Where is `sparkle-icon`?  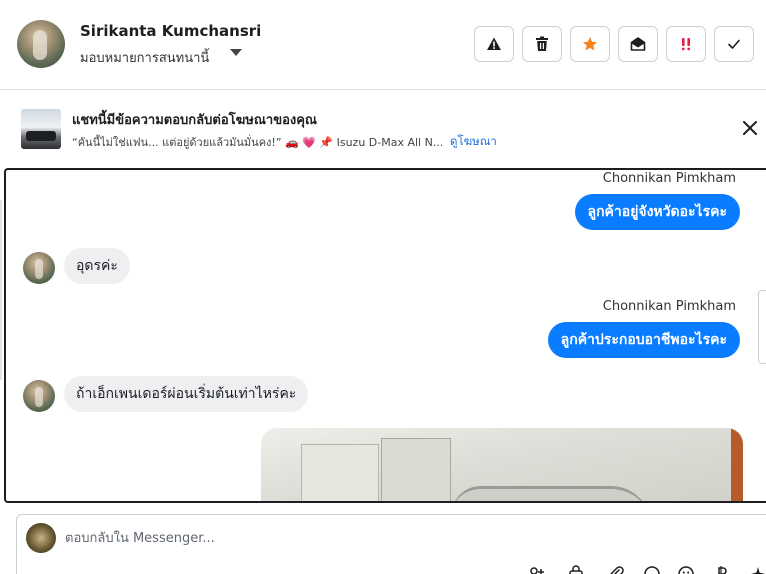
sparkle-icon is located at coordinates (758, 570).